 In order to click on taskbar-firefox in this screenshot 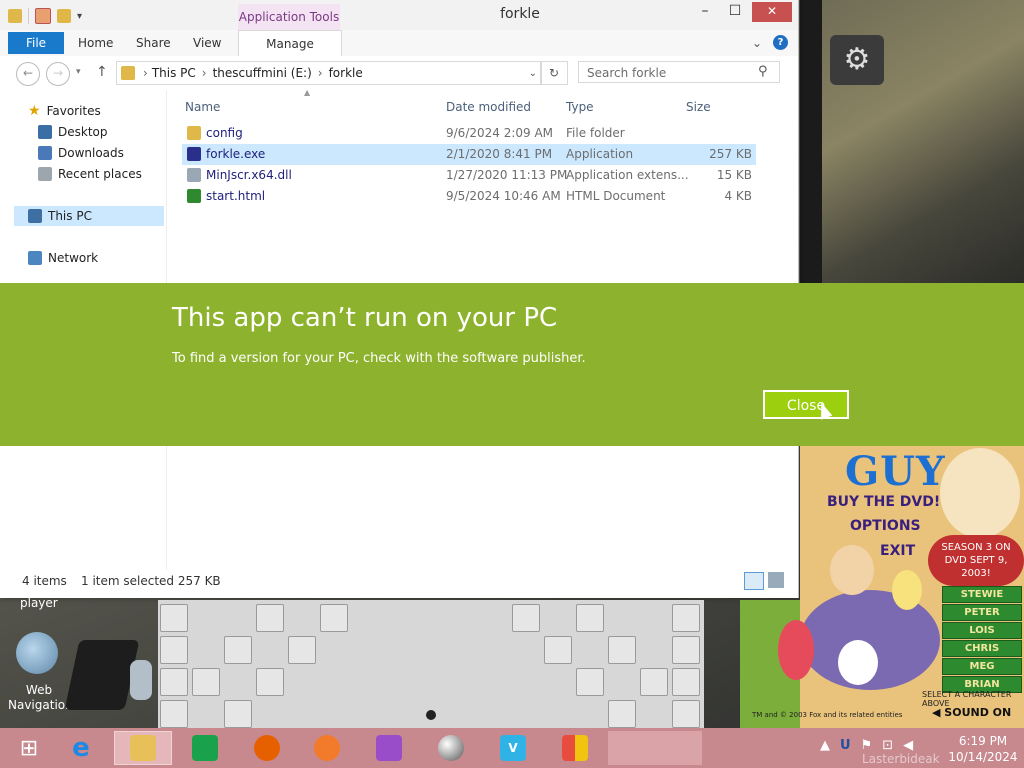, I will do `click(267, 748)`.